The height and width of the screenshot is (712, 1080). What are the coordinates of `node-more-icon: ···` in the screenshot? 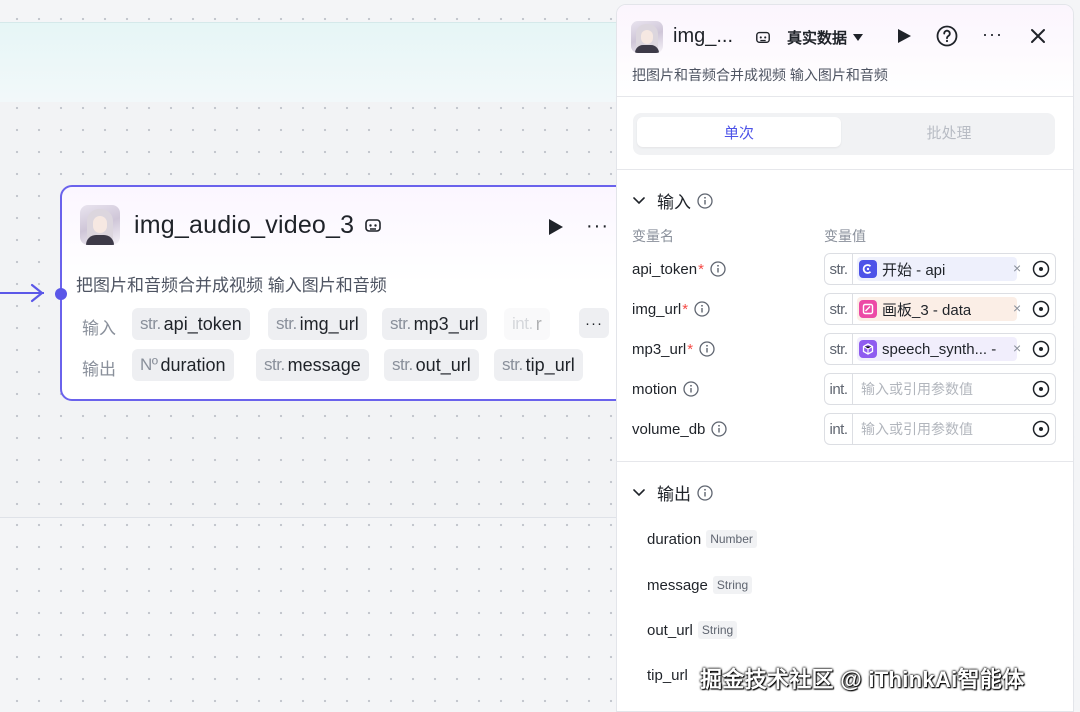 It's located at (597, 226).